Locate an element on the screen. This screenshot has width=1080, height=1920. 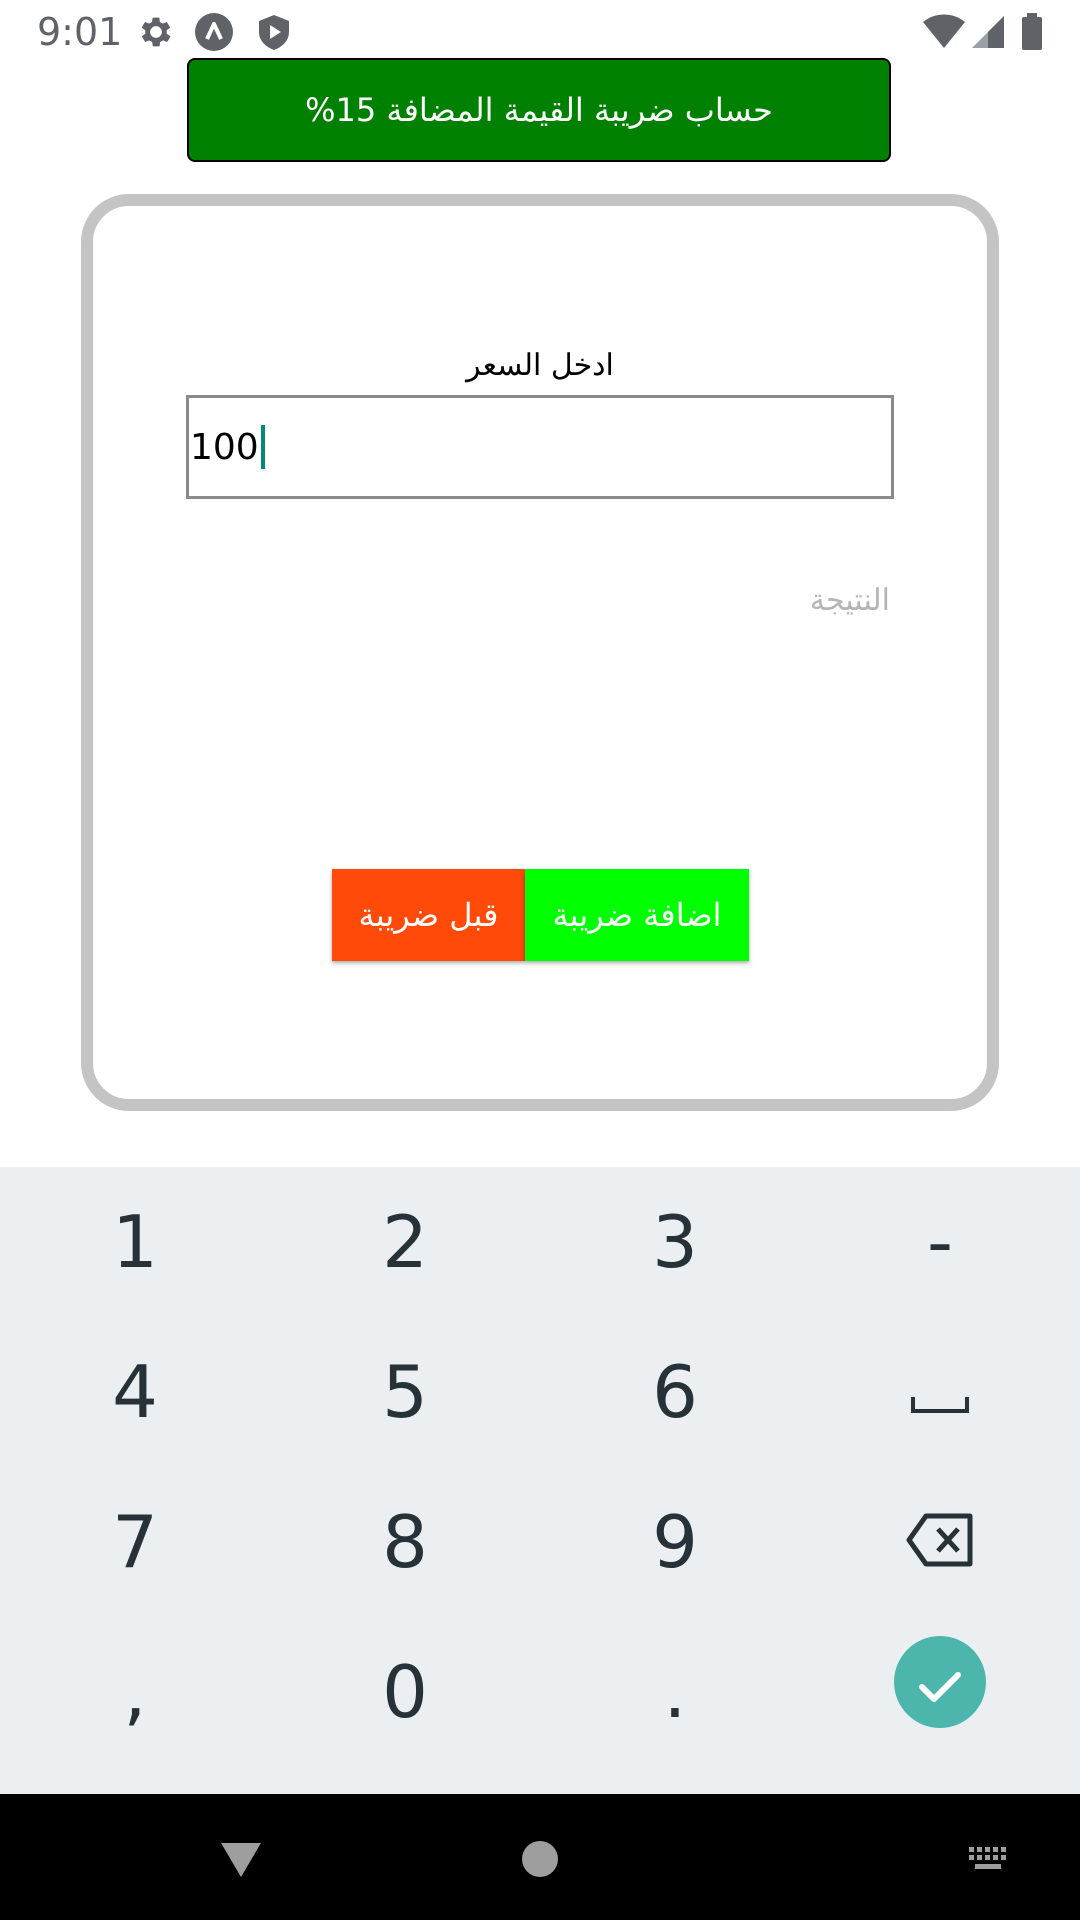
backspace-icon is located at coordinates (940, 1542).